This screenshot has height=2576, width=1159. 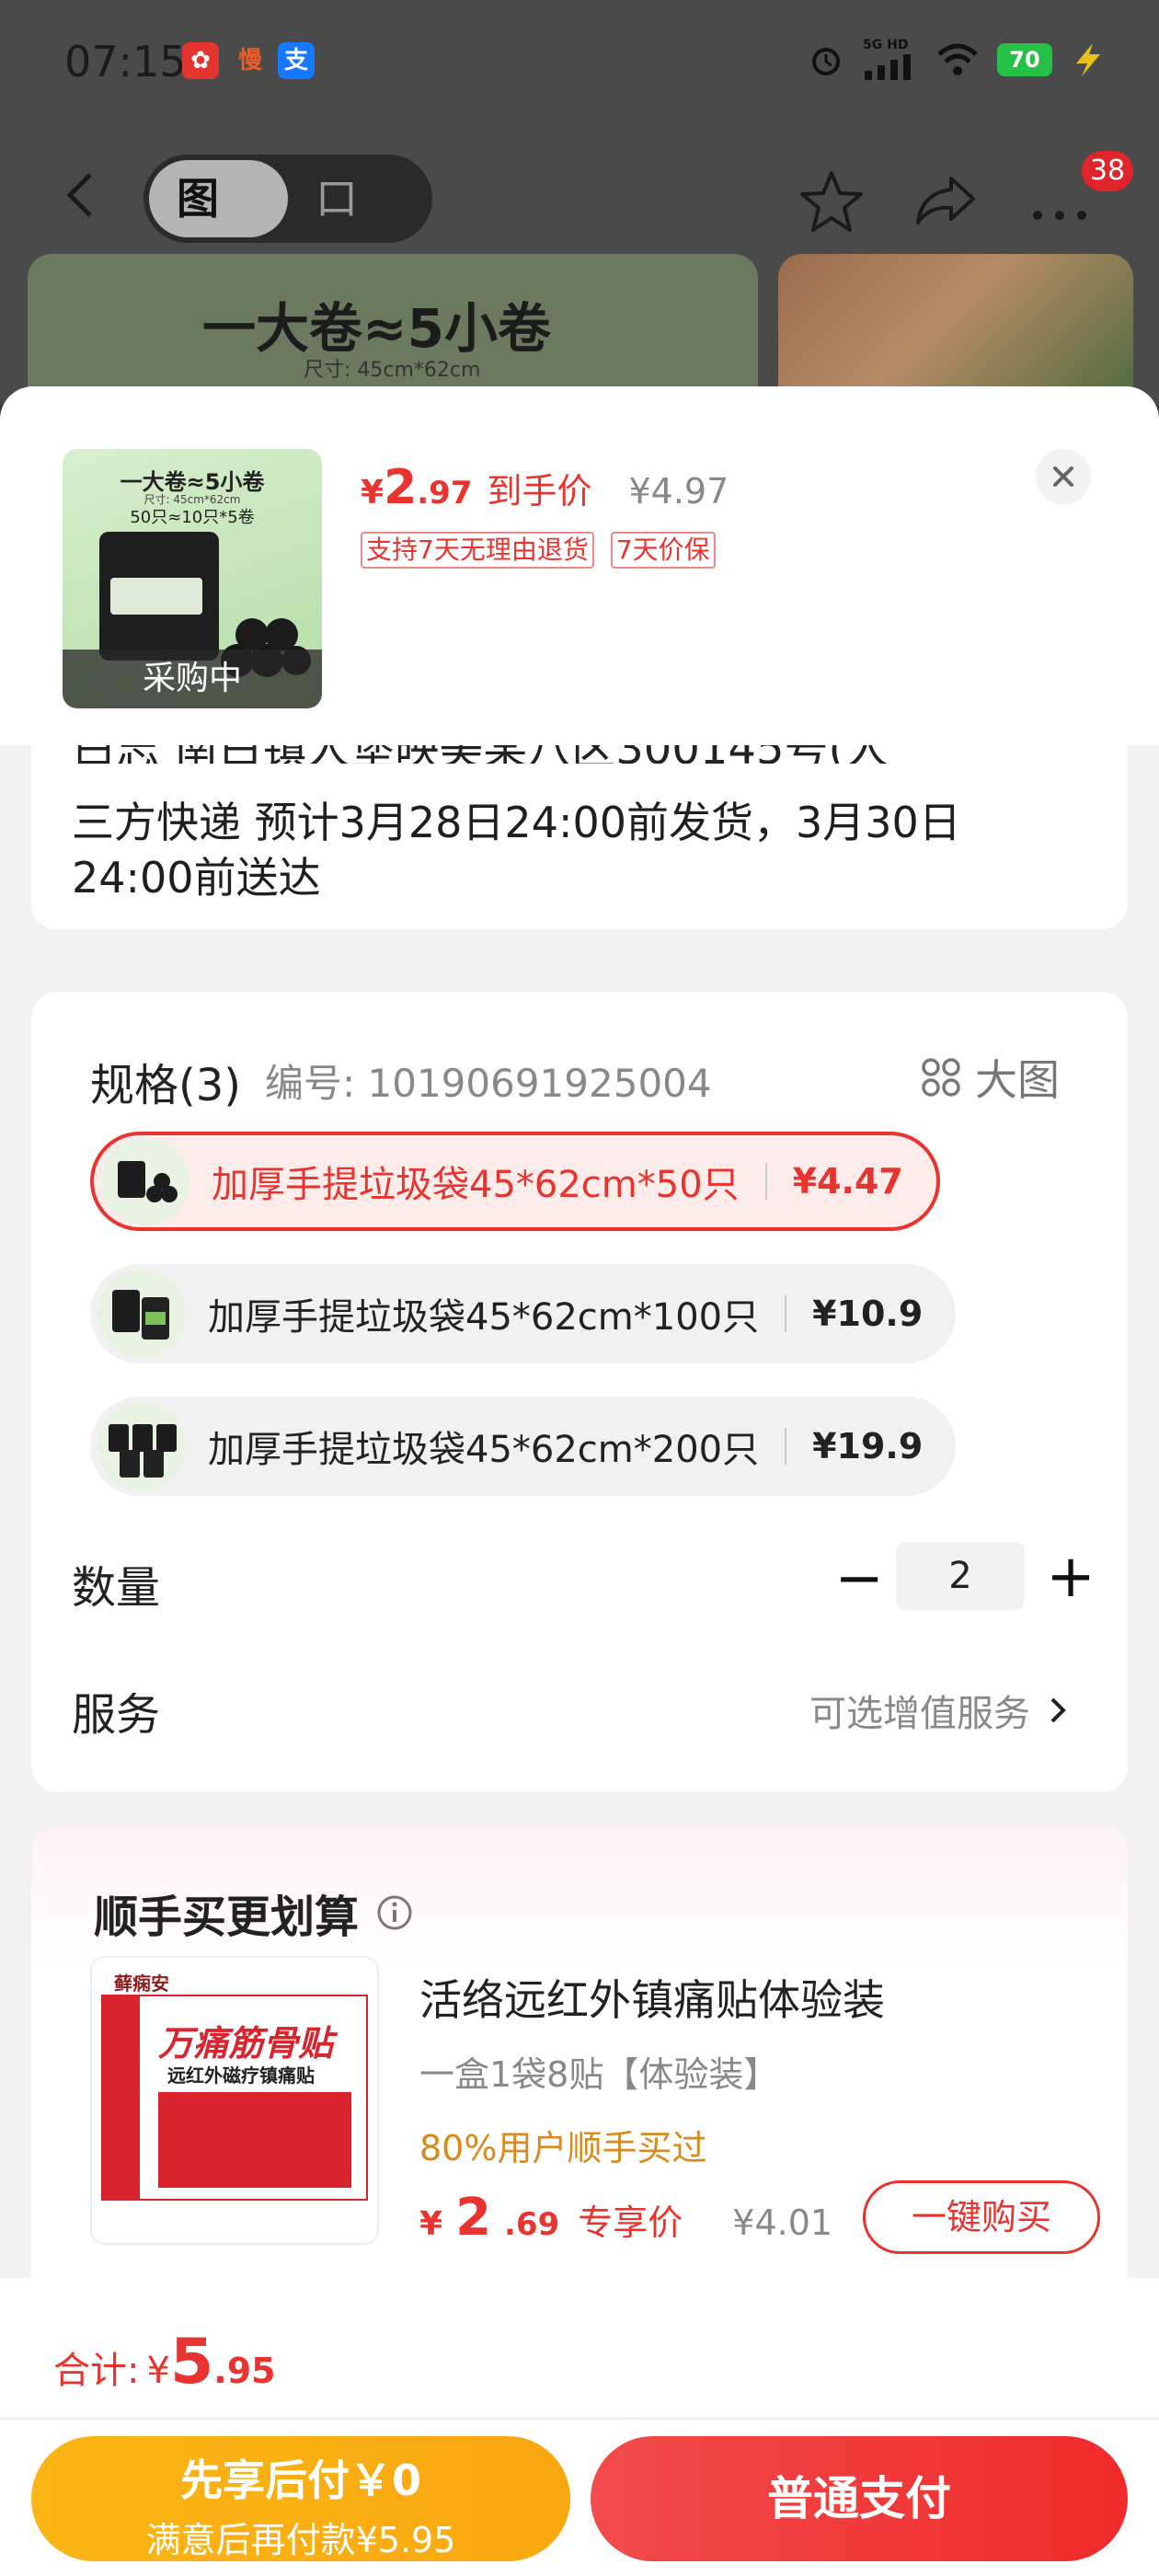 I want to click on app-notification-icon: 慢, so click(x=249, y=61).